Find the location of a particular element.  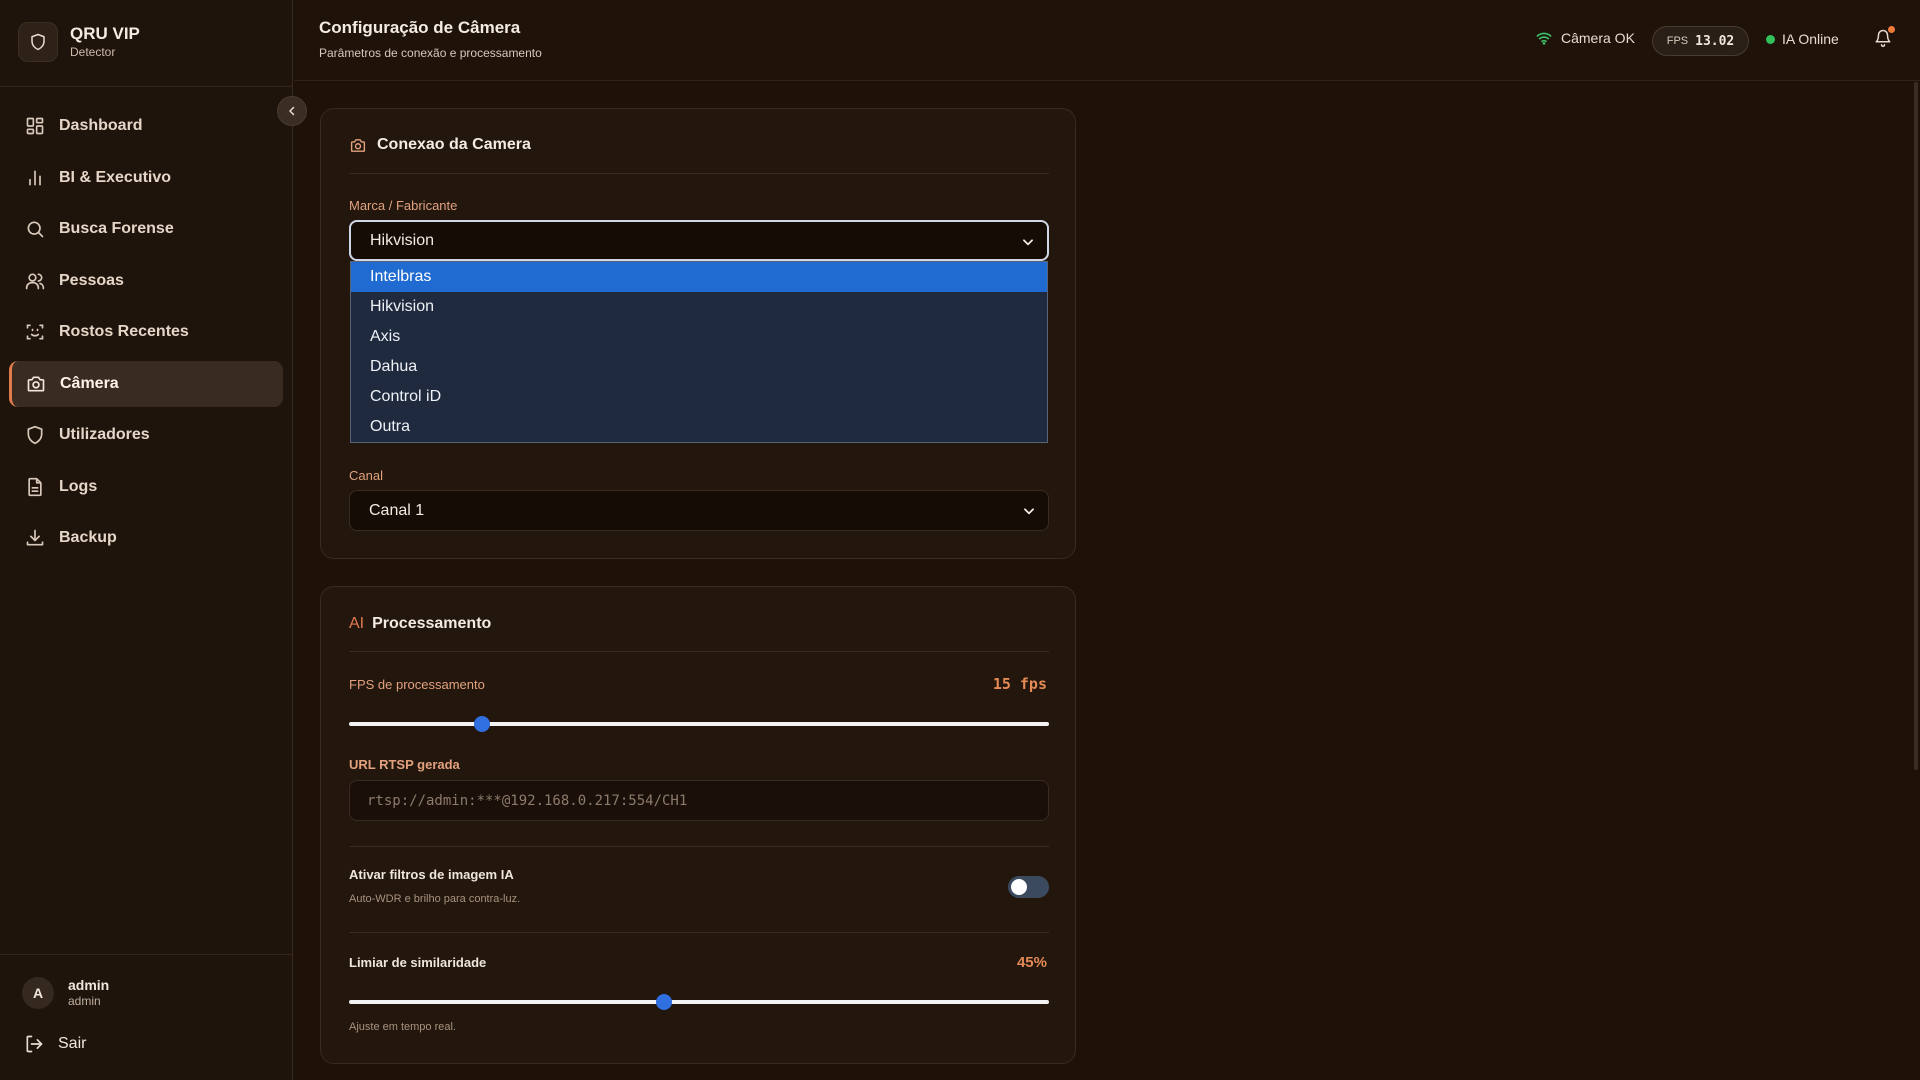

card-title: AI Processamento is located at coordinates (420, 624).